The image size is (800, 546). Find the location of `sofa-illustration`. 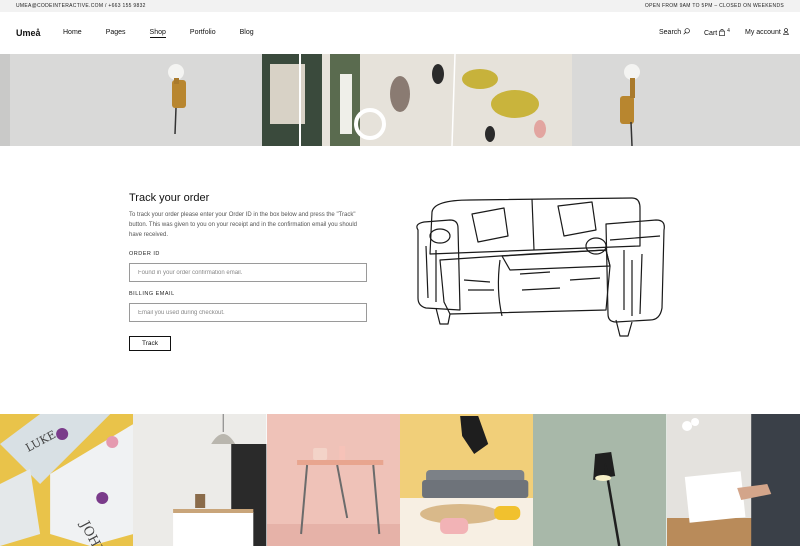

sofa-illustration is located at coordinates (540, 267).